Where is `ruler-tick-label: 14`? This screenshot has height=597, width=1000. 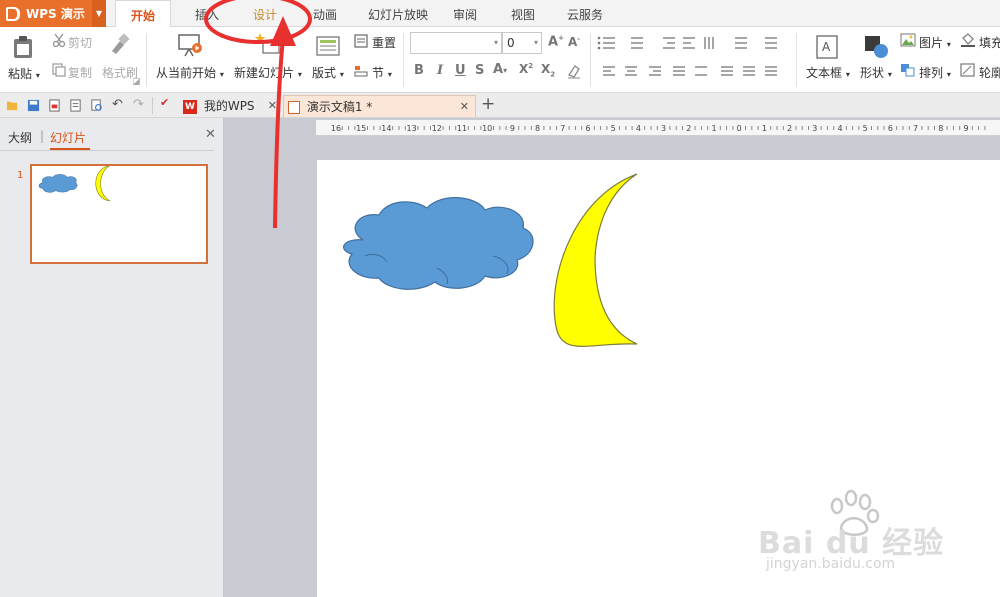
ruler-tick-label: 14 is located at coordinates (386, 128).